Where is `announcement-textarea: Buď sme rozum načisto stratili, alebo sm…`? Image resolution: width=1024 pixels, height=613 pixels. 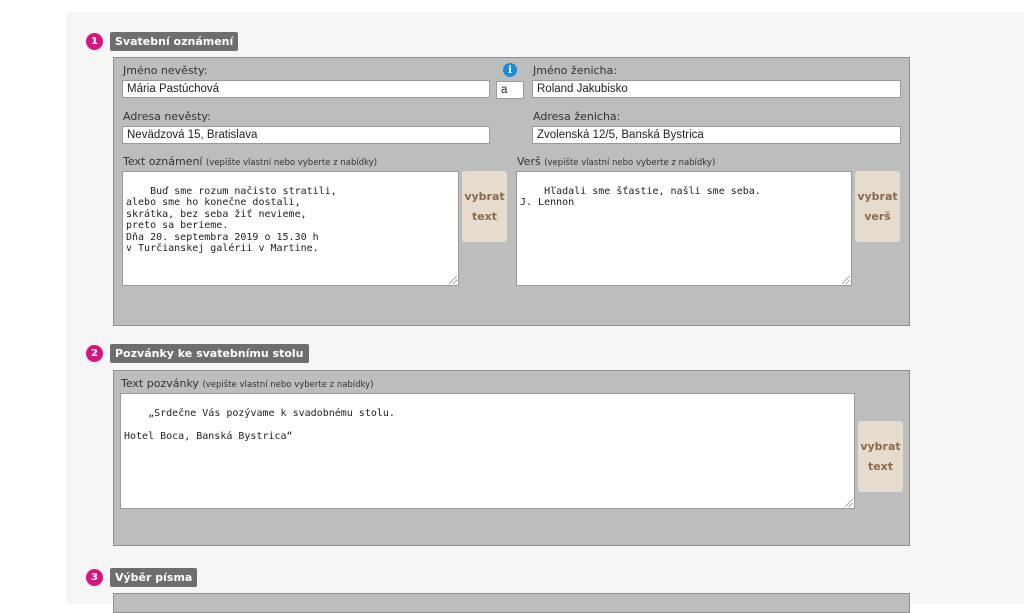 announcement-textarea: Buď sme rozum načisto stratili, alebo sm… is located at coordinates (290, 228).